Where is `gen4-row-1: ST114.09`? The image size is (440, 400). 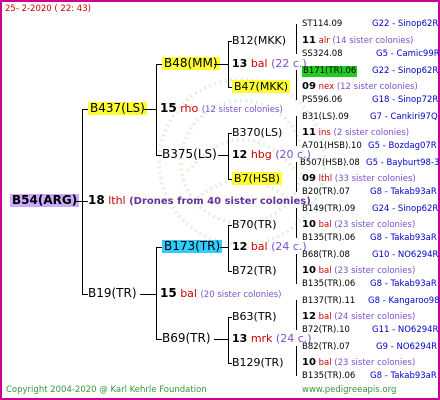
gen4-row-1: ST114.09 is located at coordinates (322, 24).